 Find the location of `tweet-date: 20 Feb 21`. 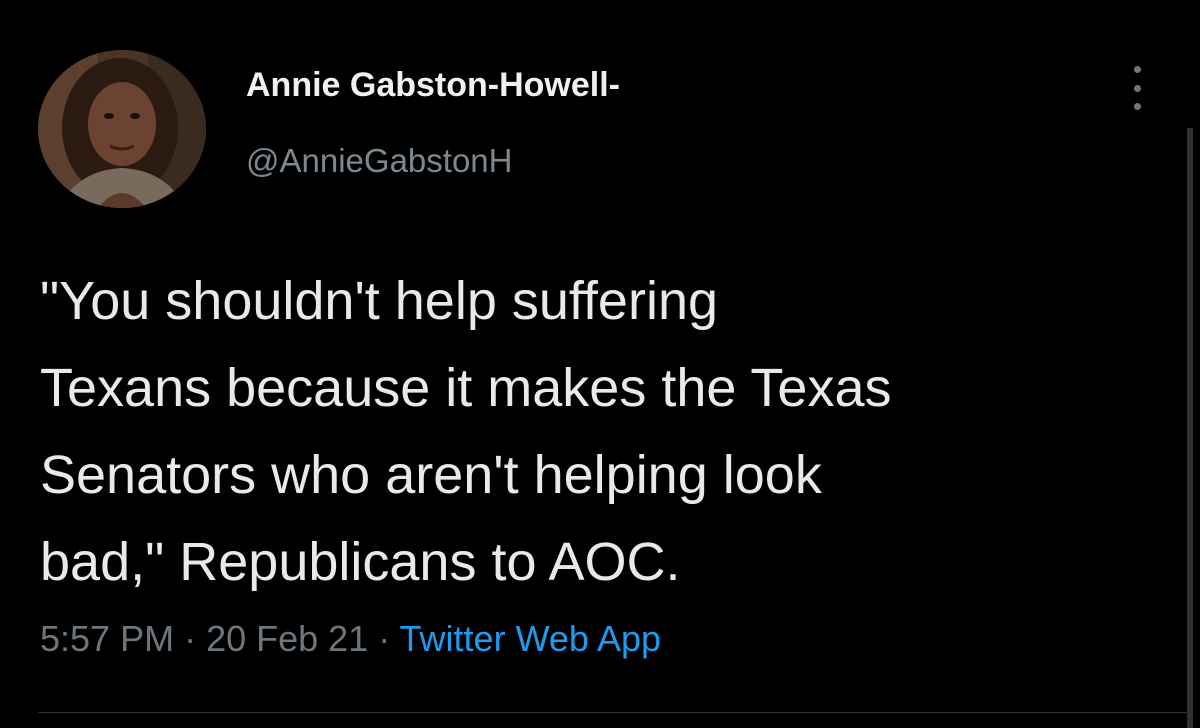

tweet-date: 20 Feb 21 is located at coordinates (287, 638).